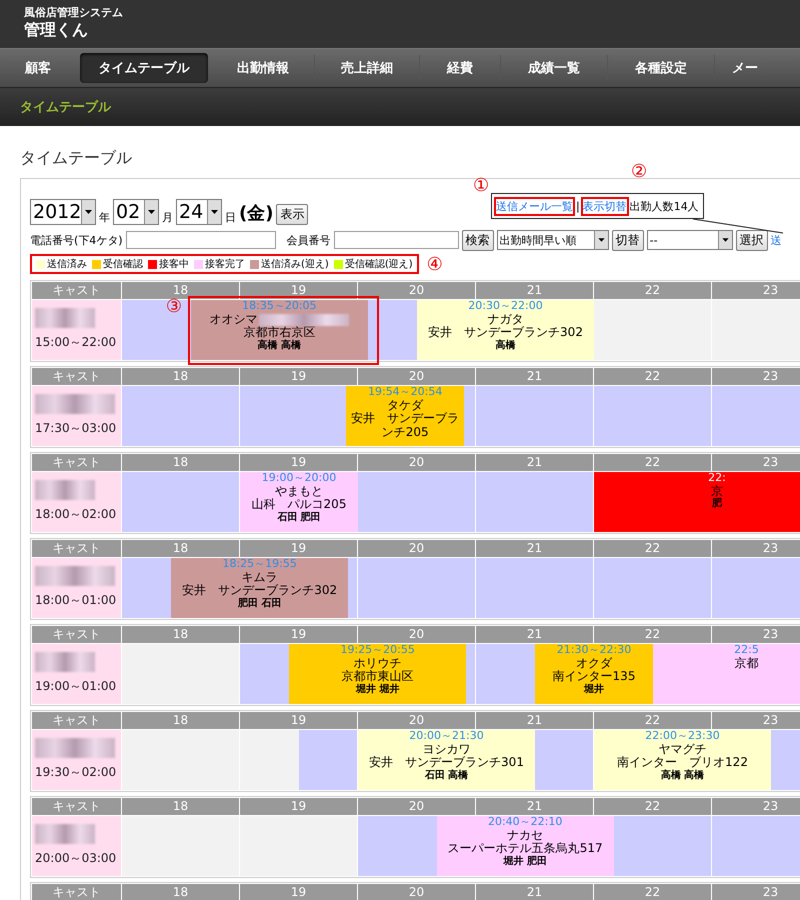 The height and width of the screenshot is (900, 800). Describe the element at coordinates (65, 107) in the screenshot. I see `sub-nav-link: タイムテーブル` at that location.